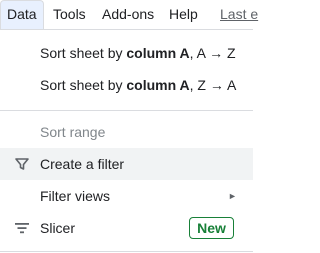 Image resolution: width=320 pixels, height=253 pixels. What do you see at coordinates (82, 164) in the screenshot?
I see `create-filter-label: Create a filter` at bounding box center [82, 164].